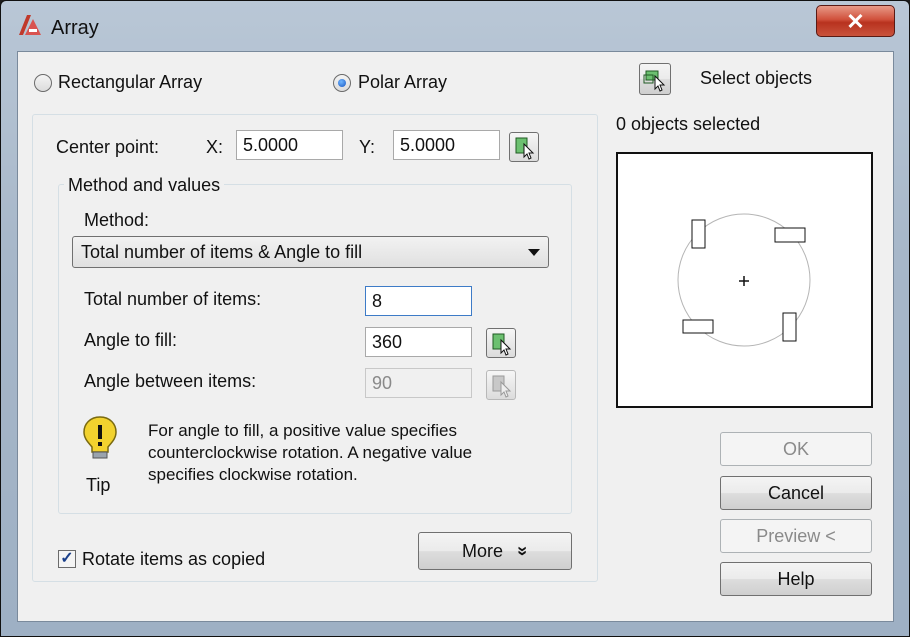 This screenshot has width=910, height=637. What do you see at coordinates (144, 185) in the screenshot?
I see `method-values-title: Method and values` at bounding box center [144, 185].